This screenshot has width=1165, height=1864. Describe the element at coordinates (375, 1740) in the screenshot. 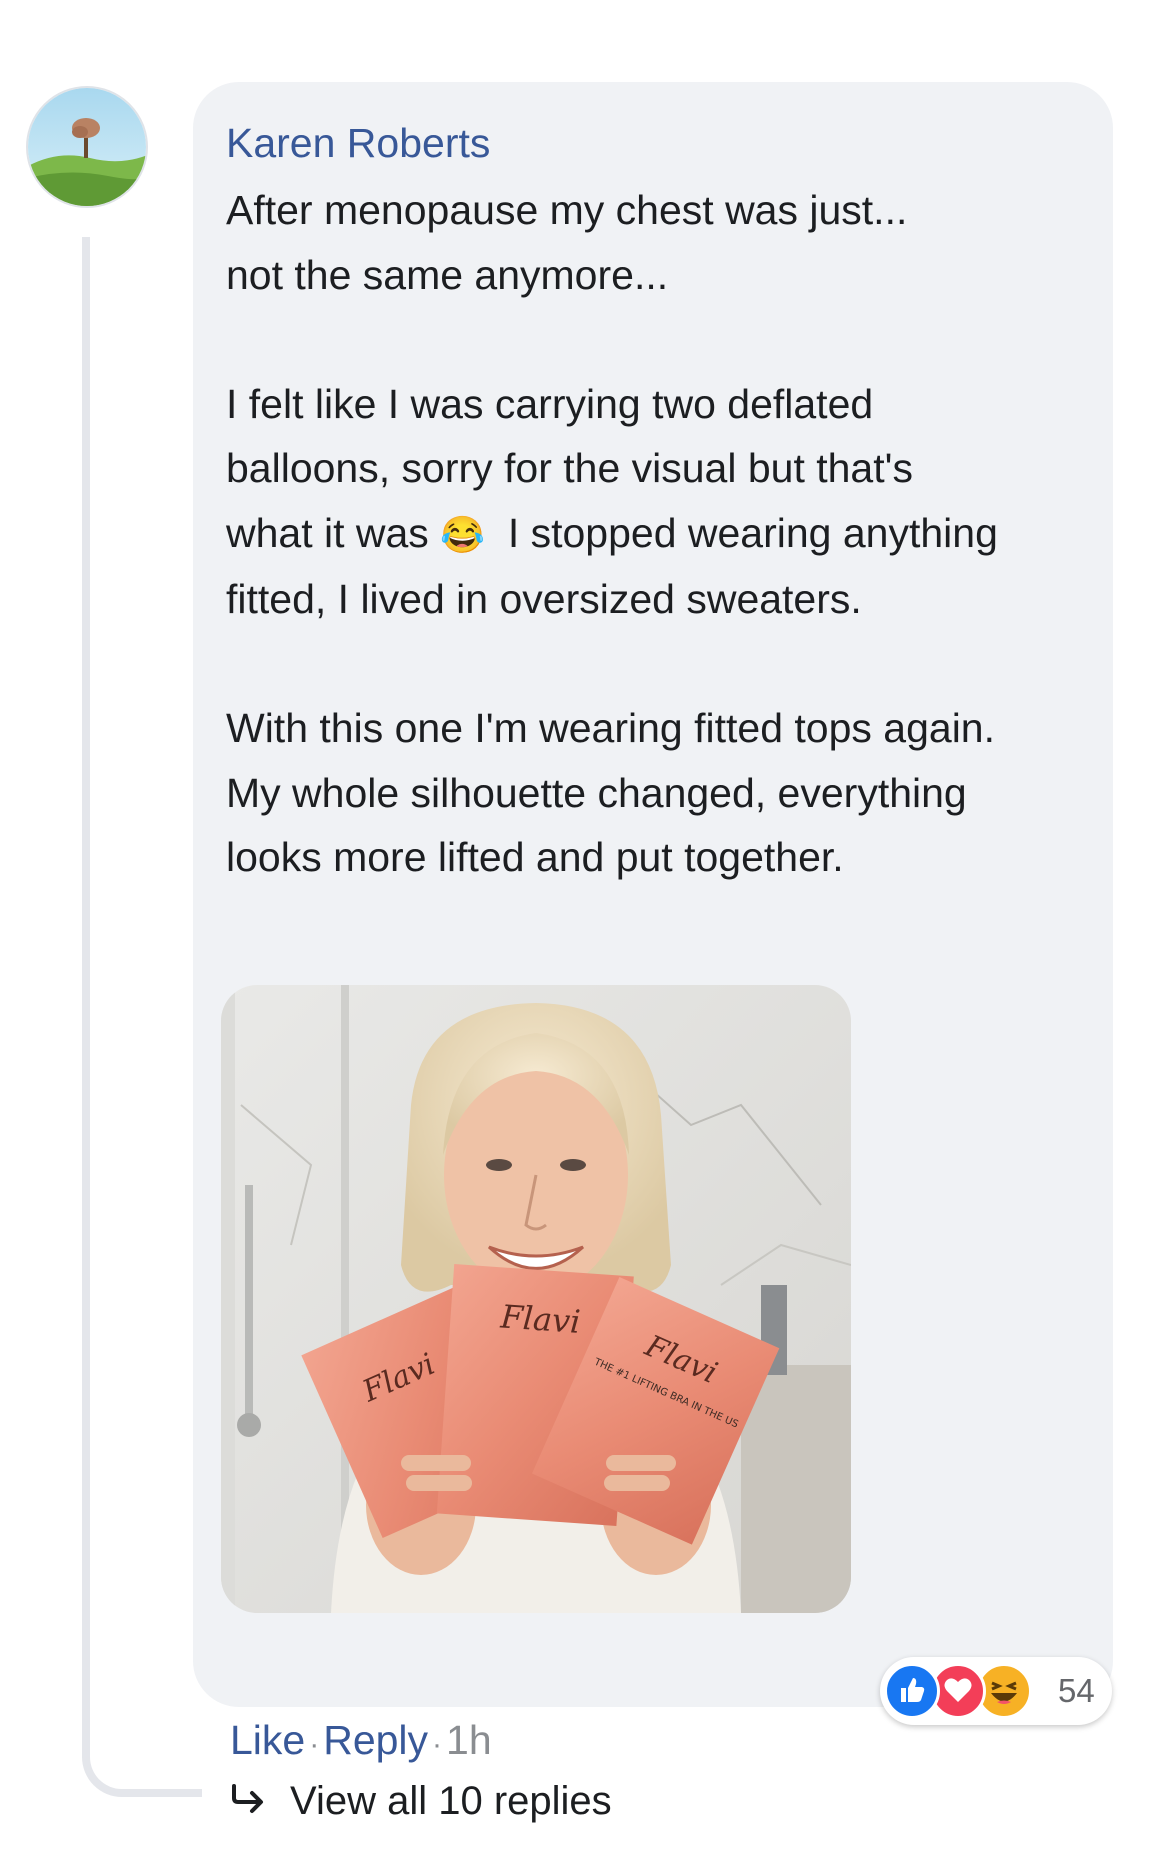

I see `reply-button: Reply` at that location.